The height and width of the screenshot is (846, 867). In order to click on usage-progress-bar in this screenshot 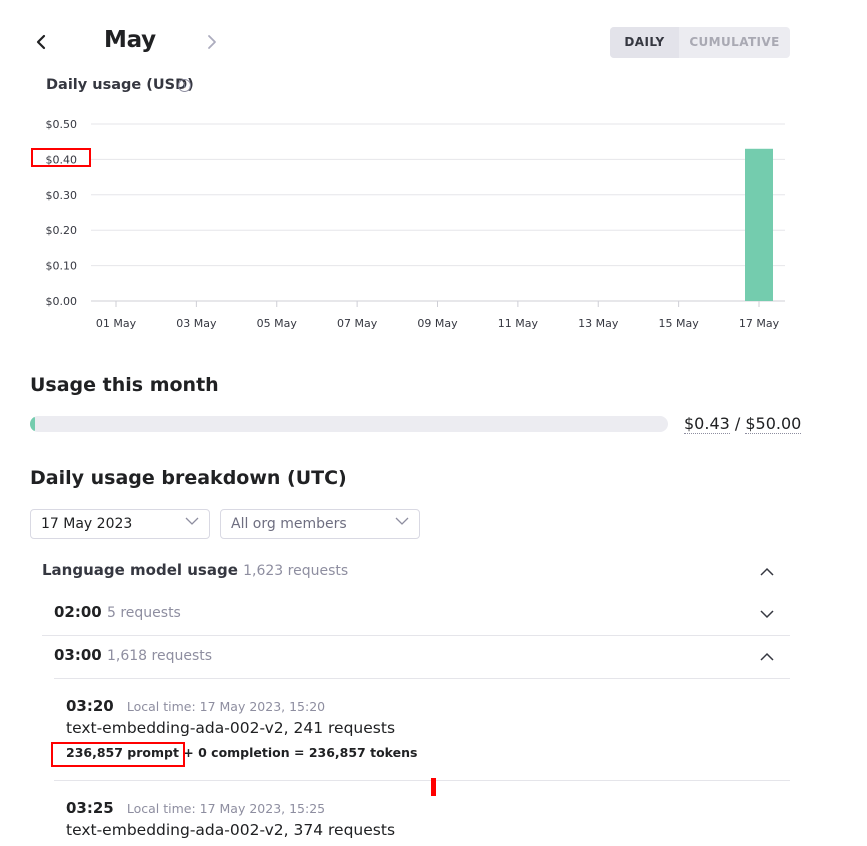, I will do `click(349, 424)`.